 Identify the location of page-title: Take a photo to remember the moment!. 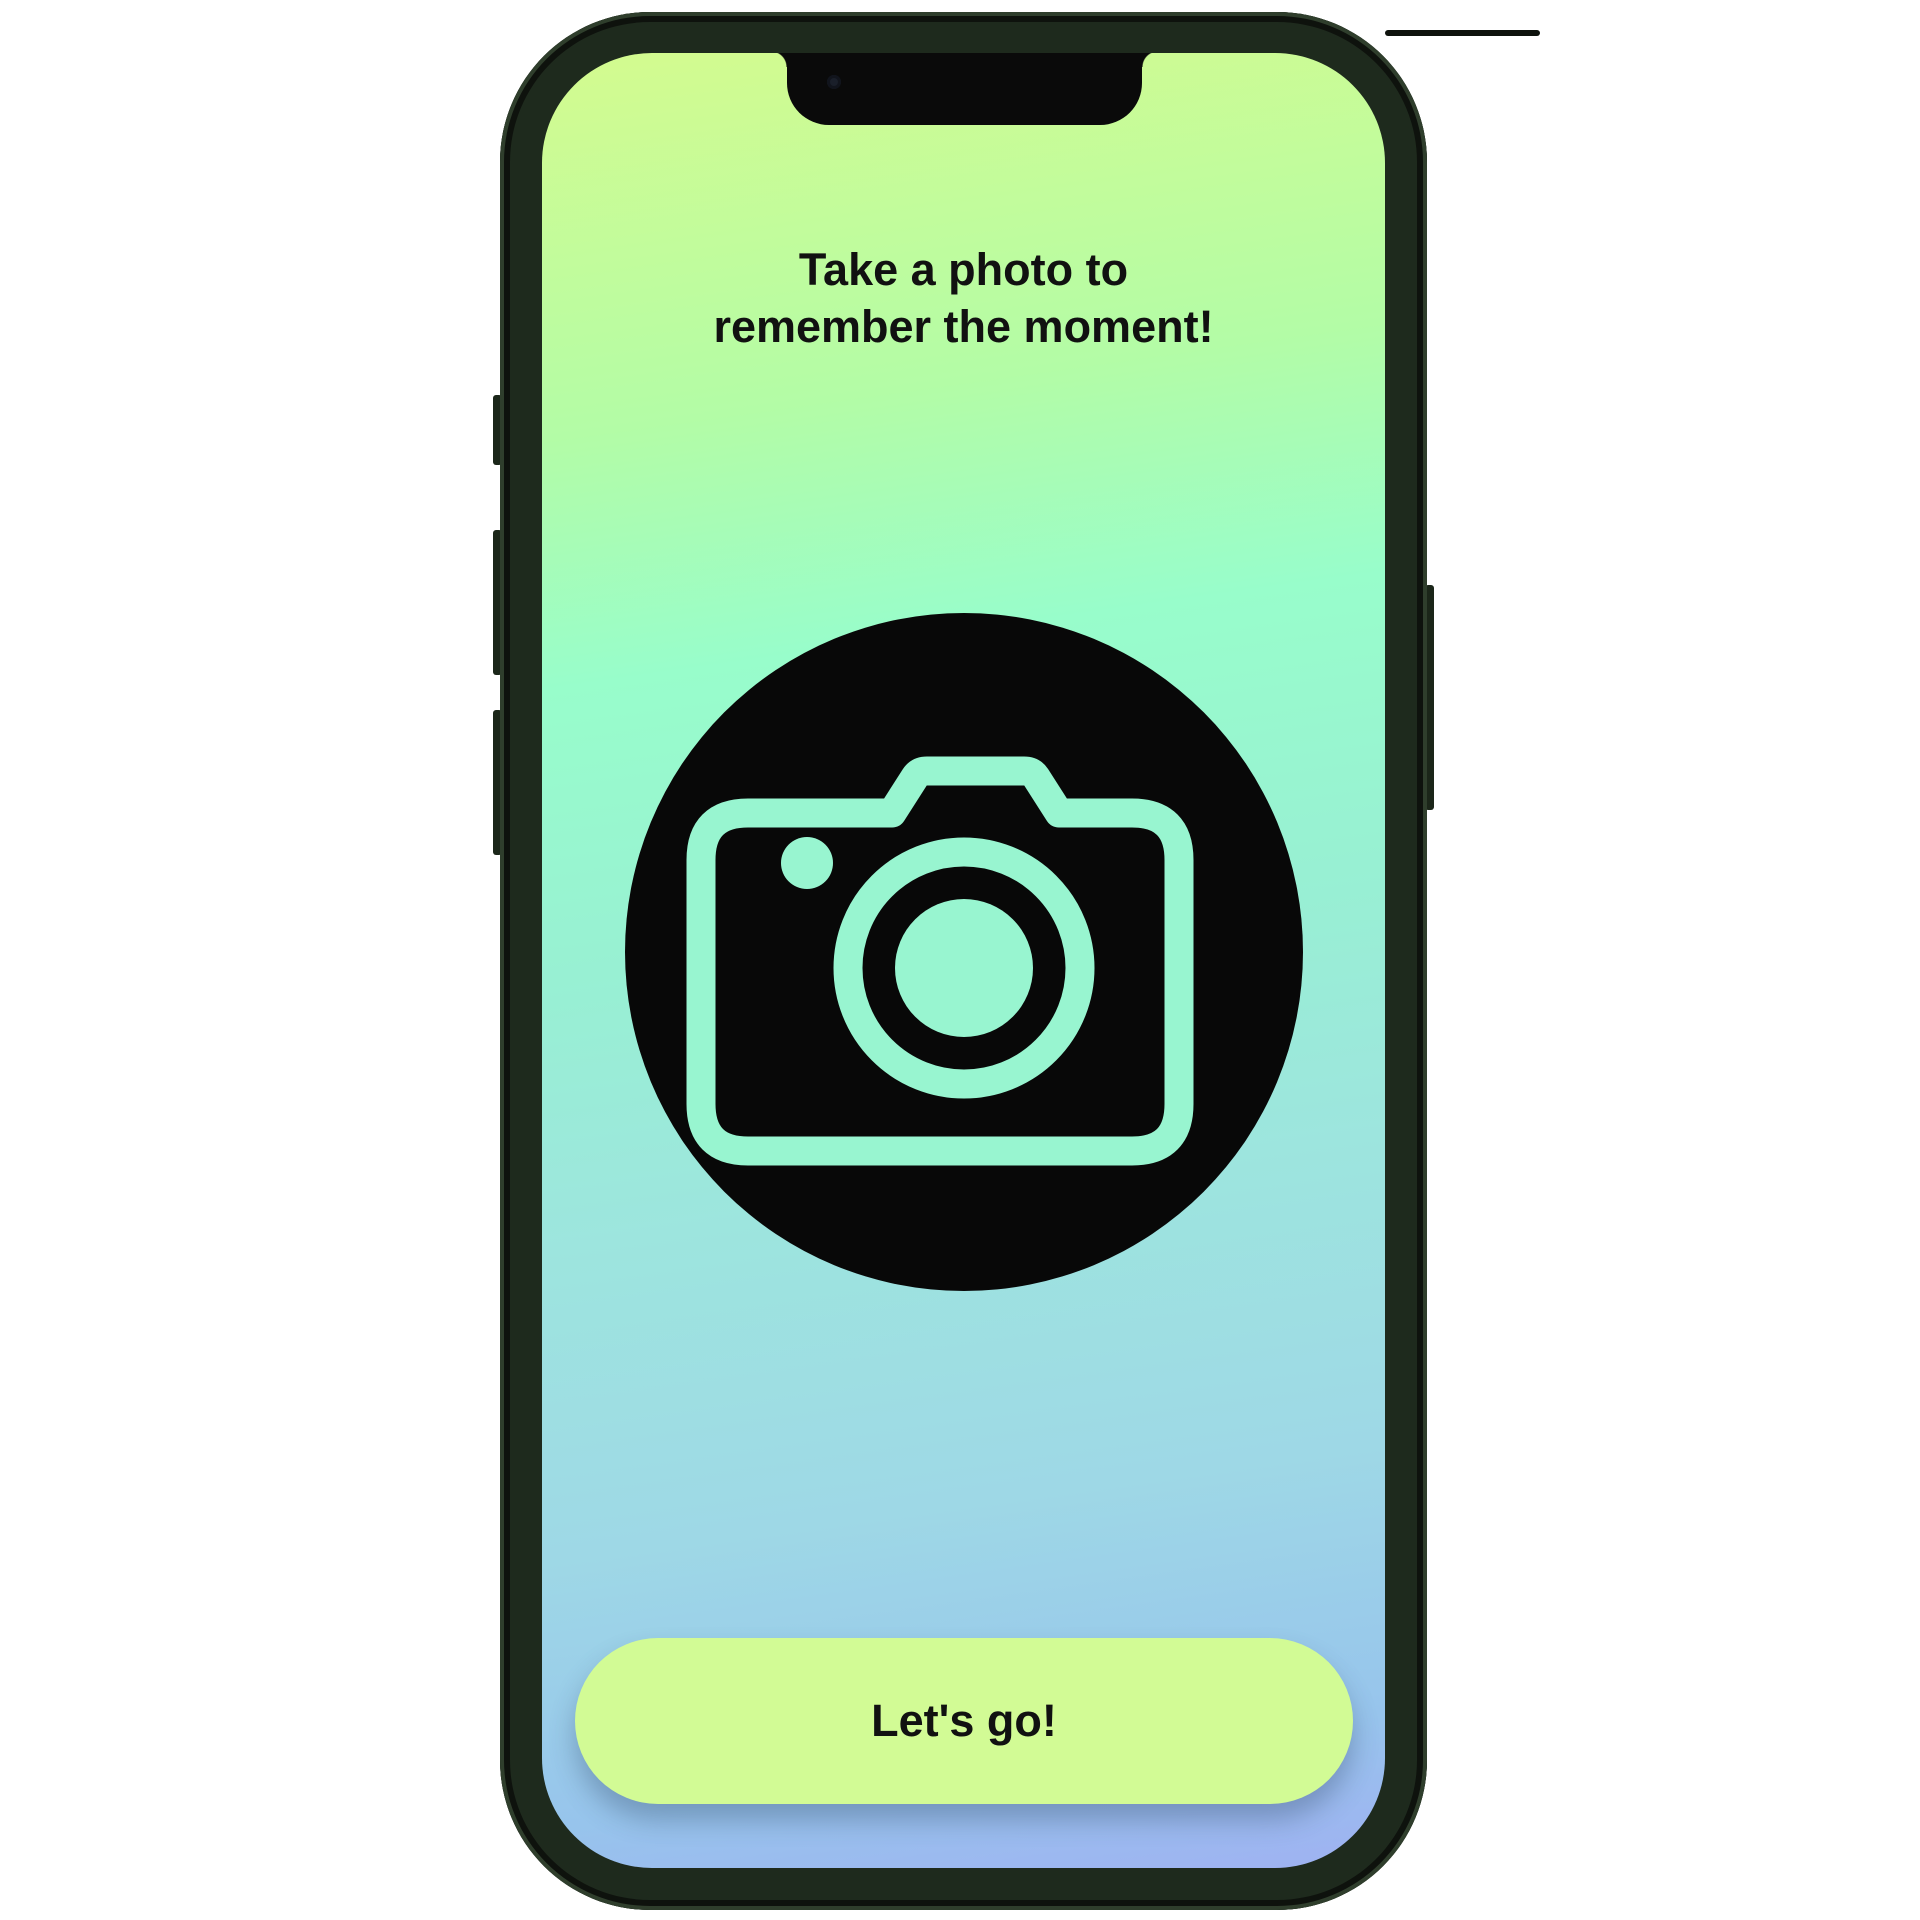
(963, 298).